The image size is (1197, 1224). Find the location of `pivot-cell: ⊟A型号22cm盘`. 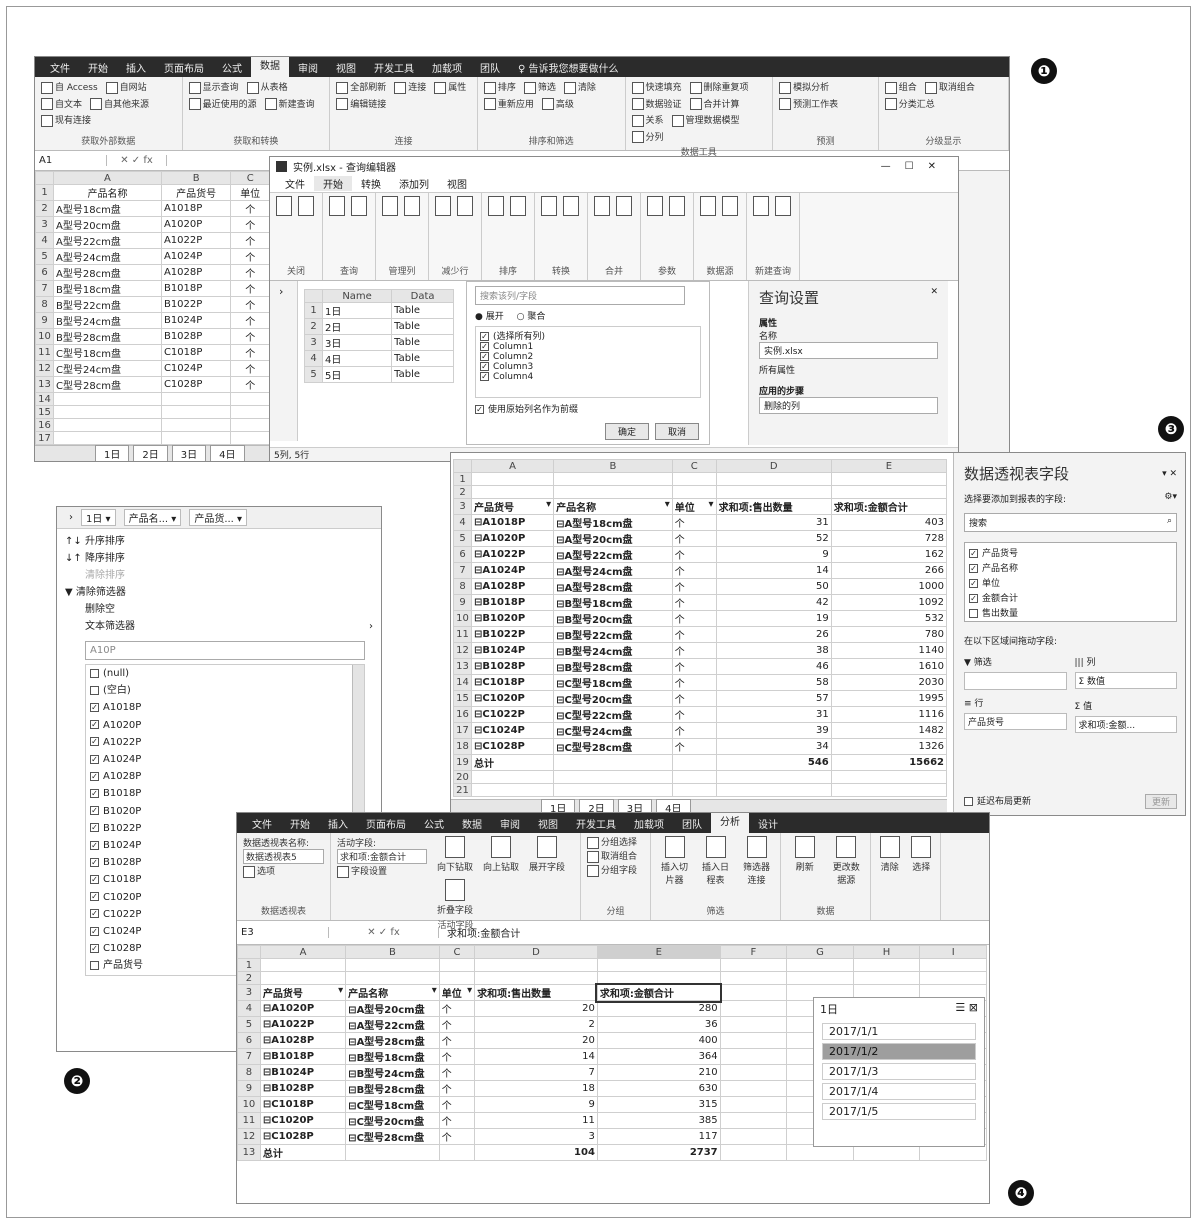

pivot-cell: ⊟A型号22cm盘 is located at coordinates (392, 1024).